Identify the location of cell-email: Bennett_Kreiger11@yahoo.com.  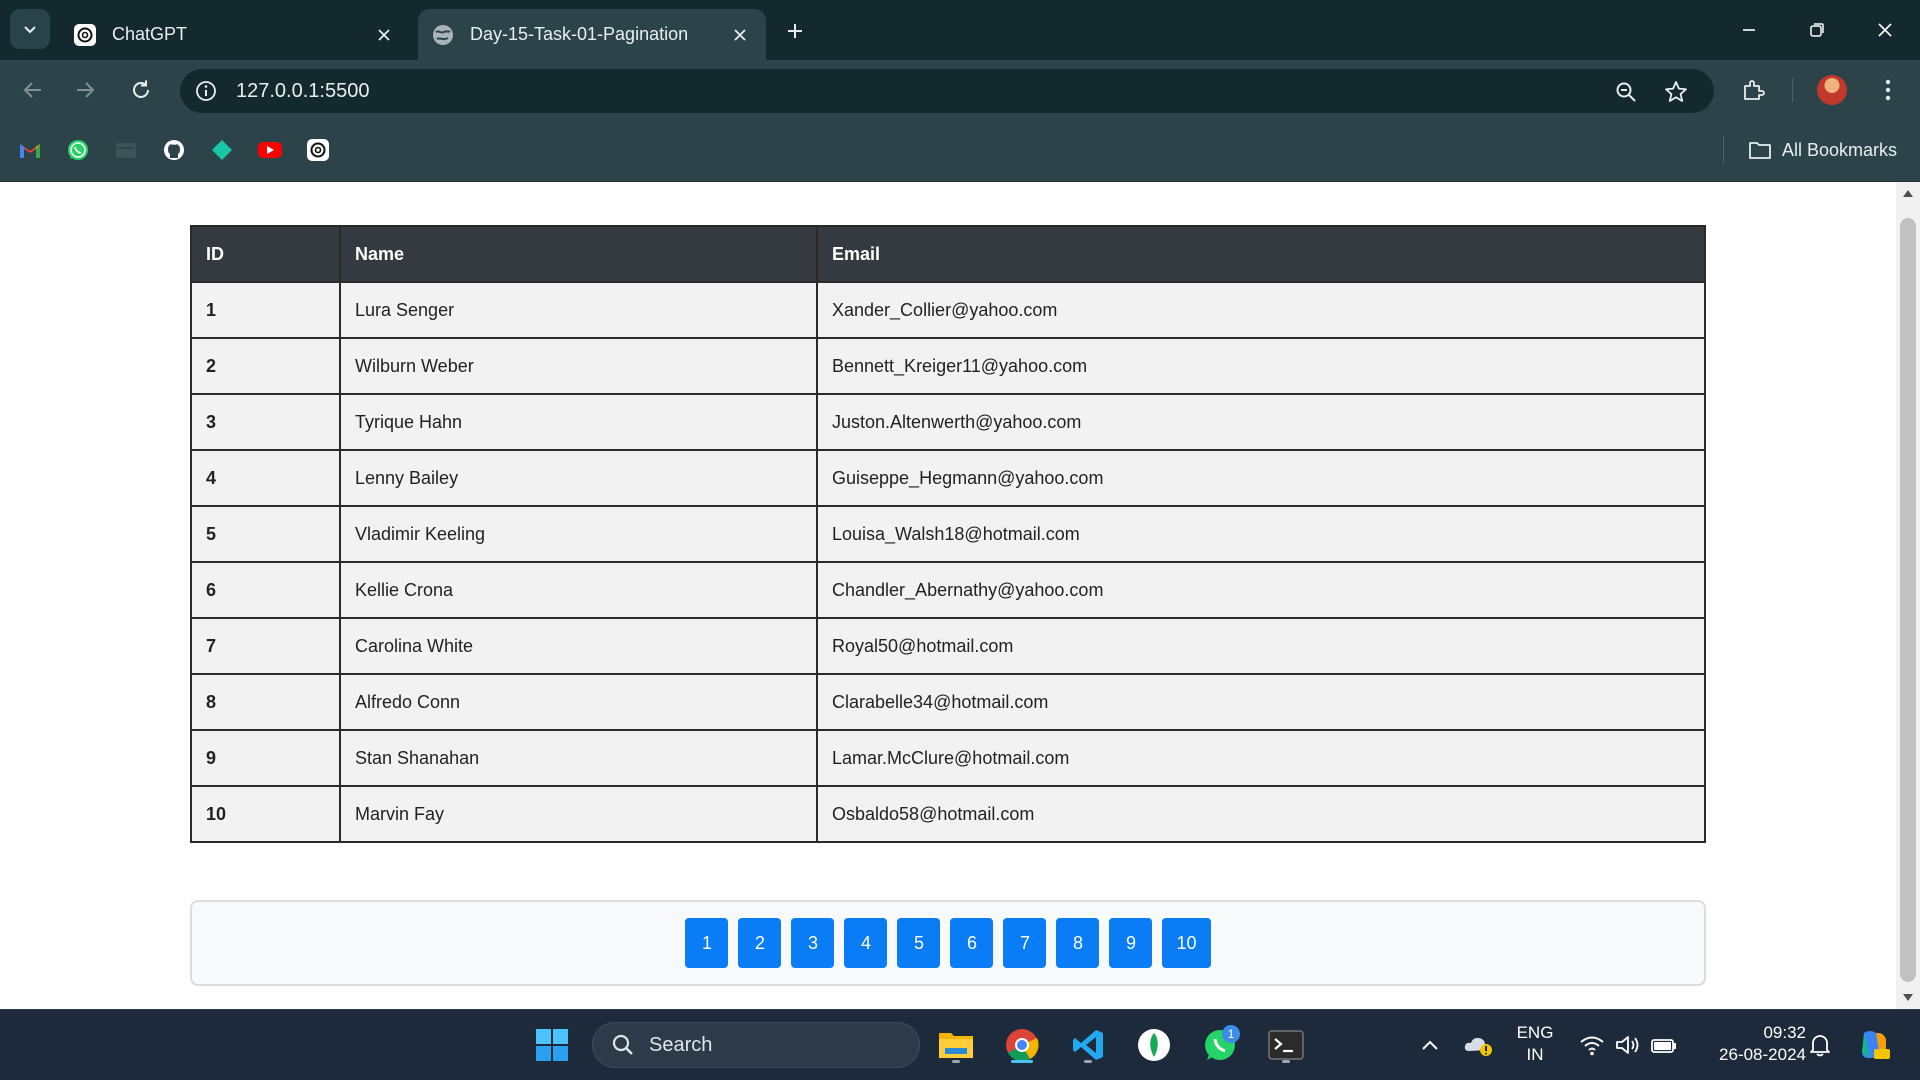
(1261, 366).